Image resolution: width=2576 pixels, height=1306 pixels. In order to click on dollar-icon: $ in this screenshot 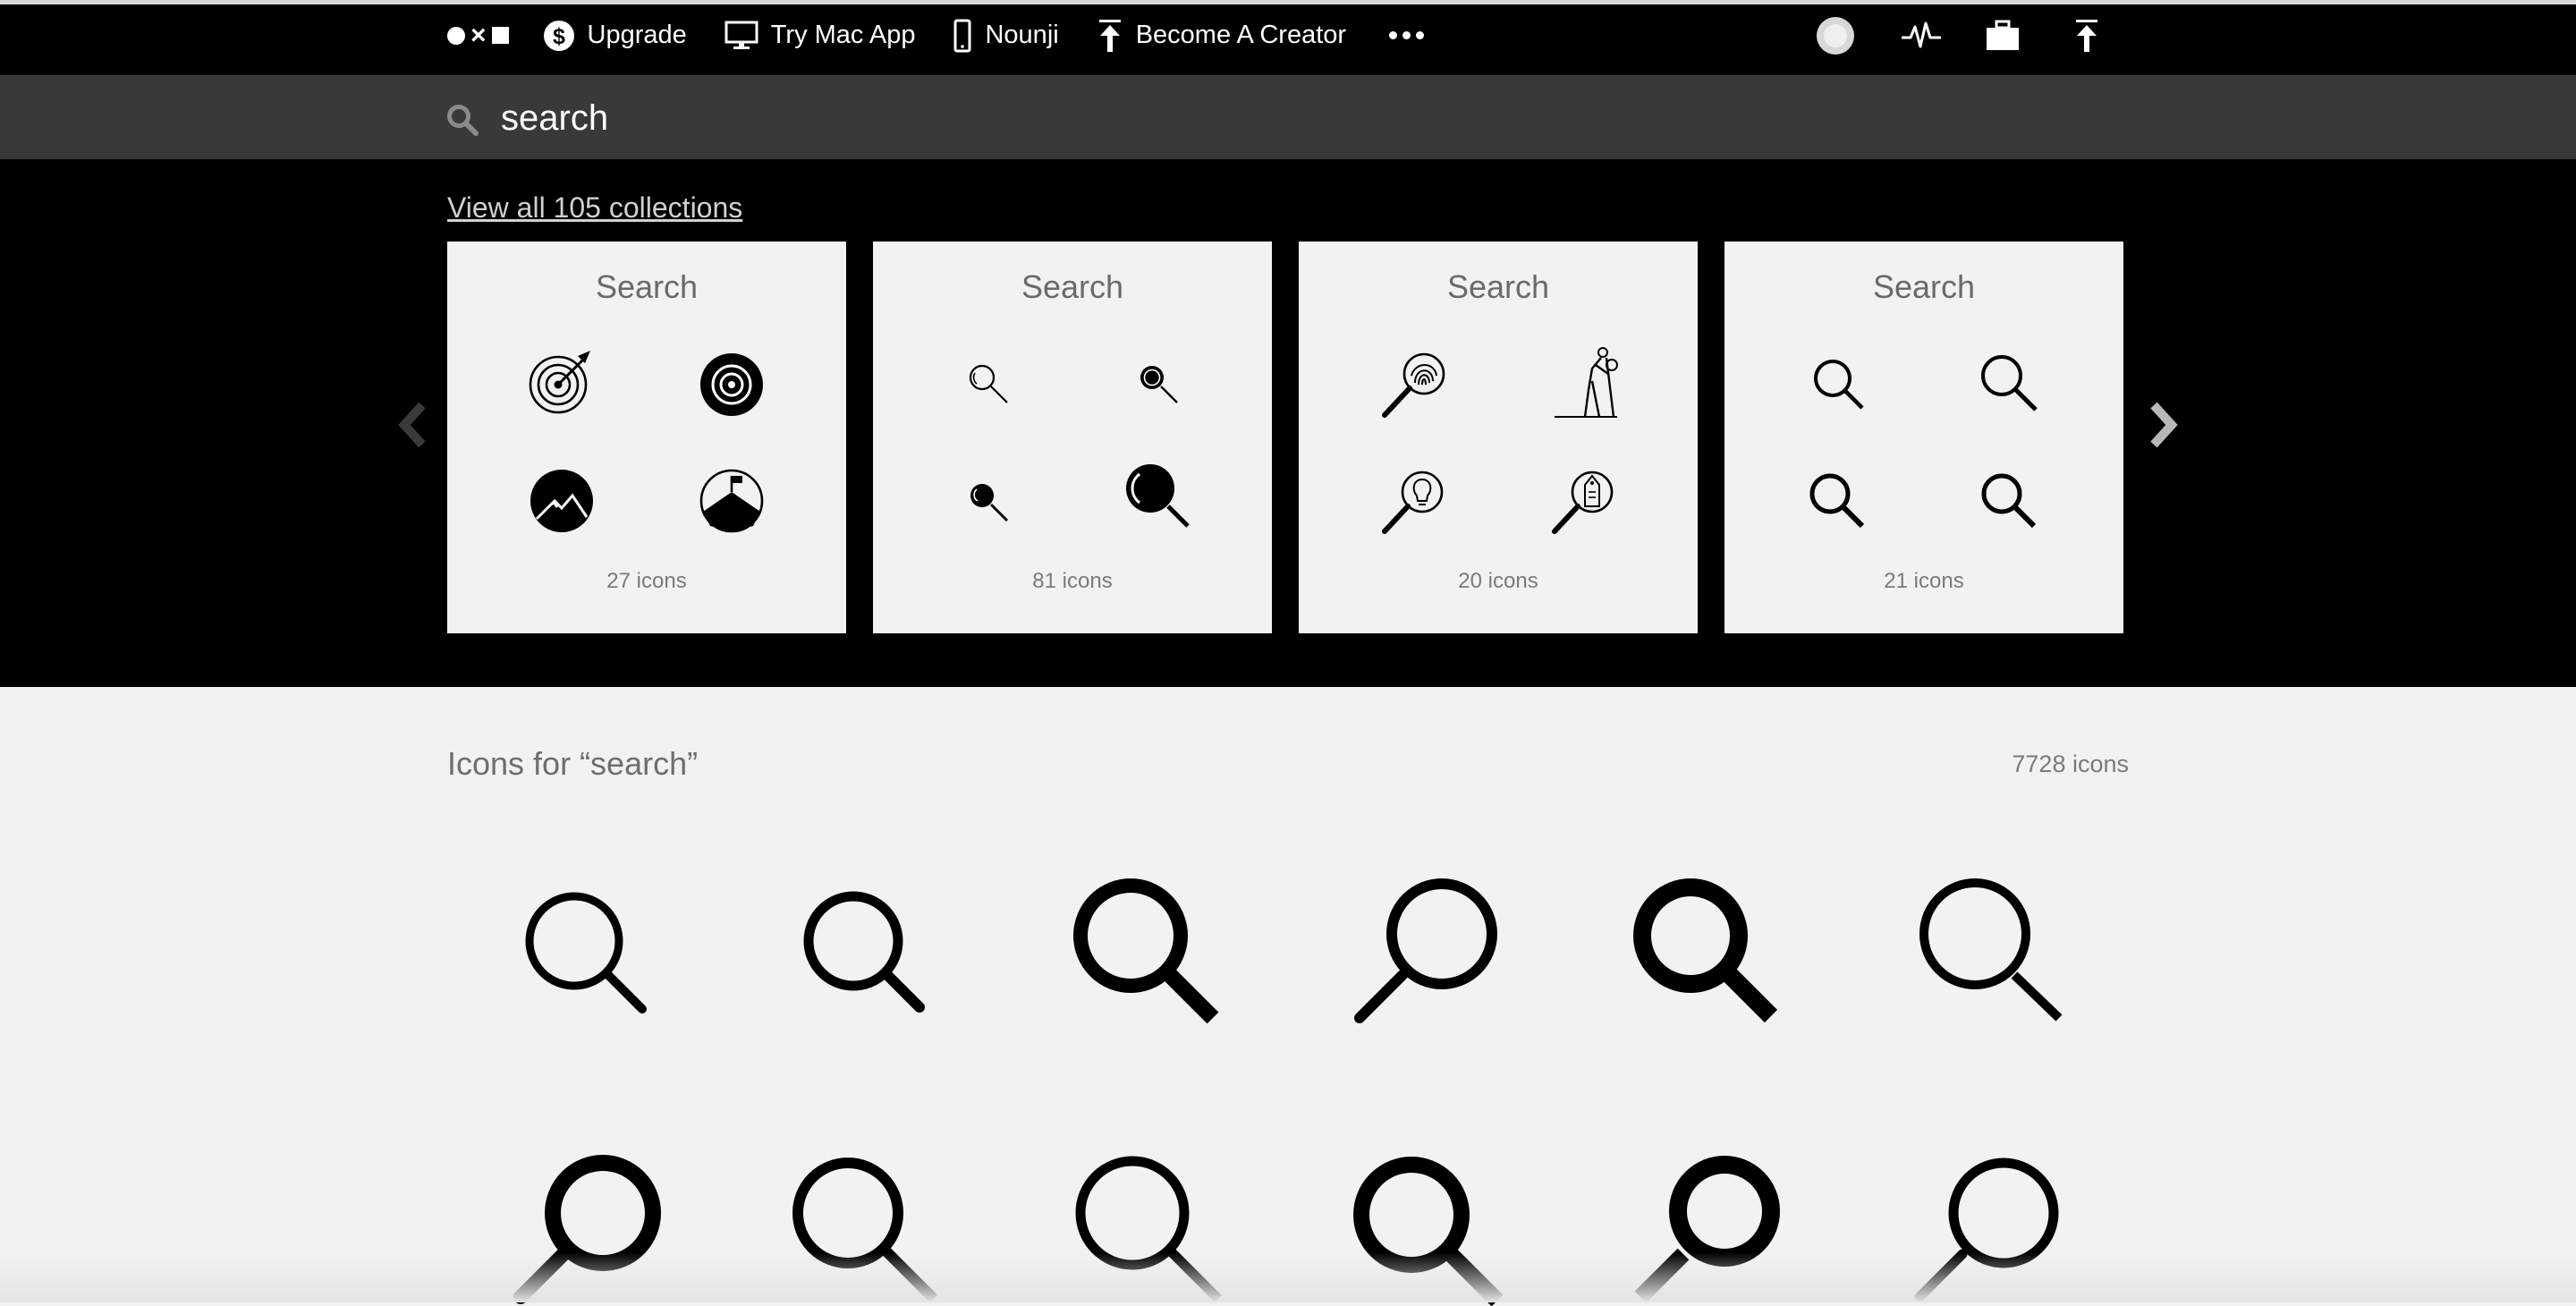, I will do `click(558, 36)`.